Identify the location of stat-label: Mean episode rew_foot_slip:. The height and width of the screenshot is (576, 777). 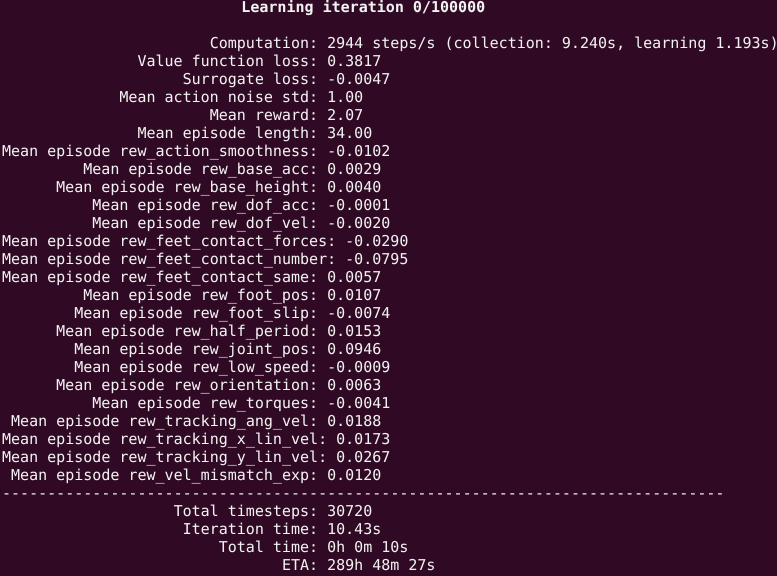
(195, 313).